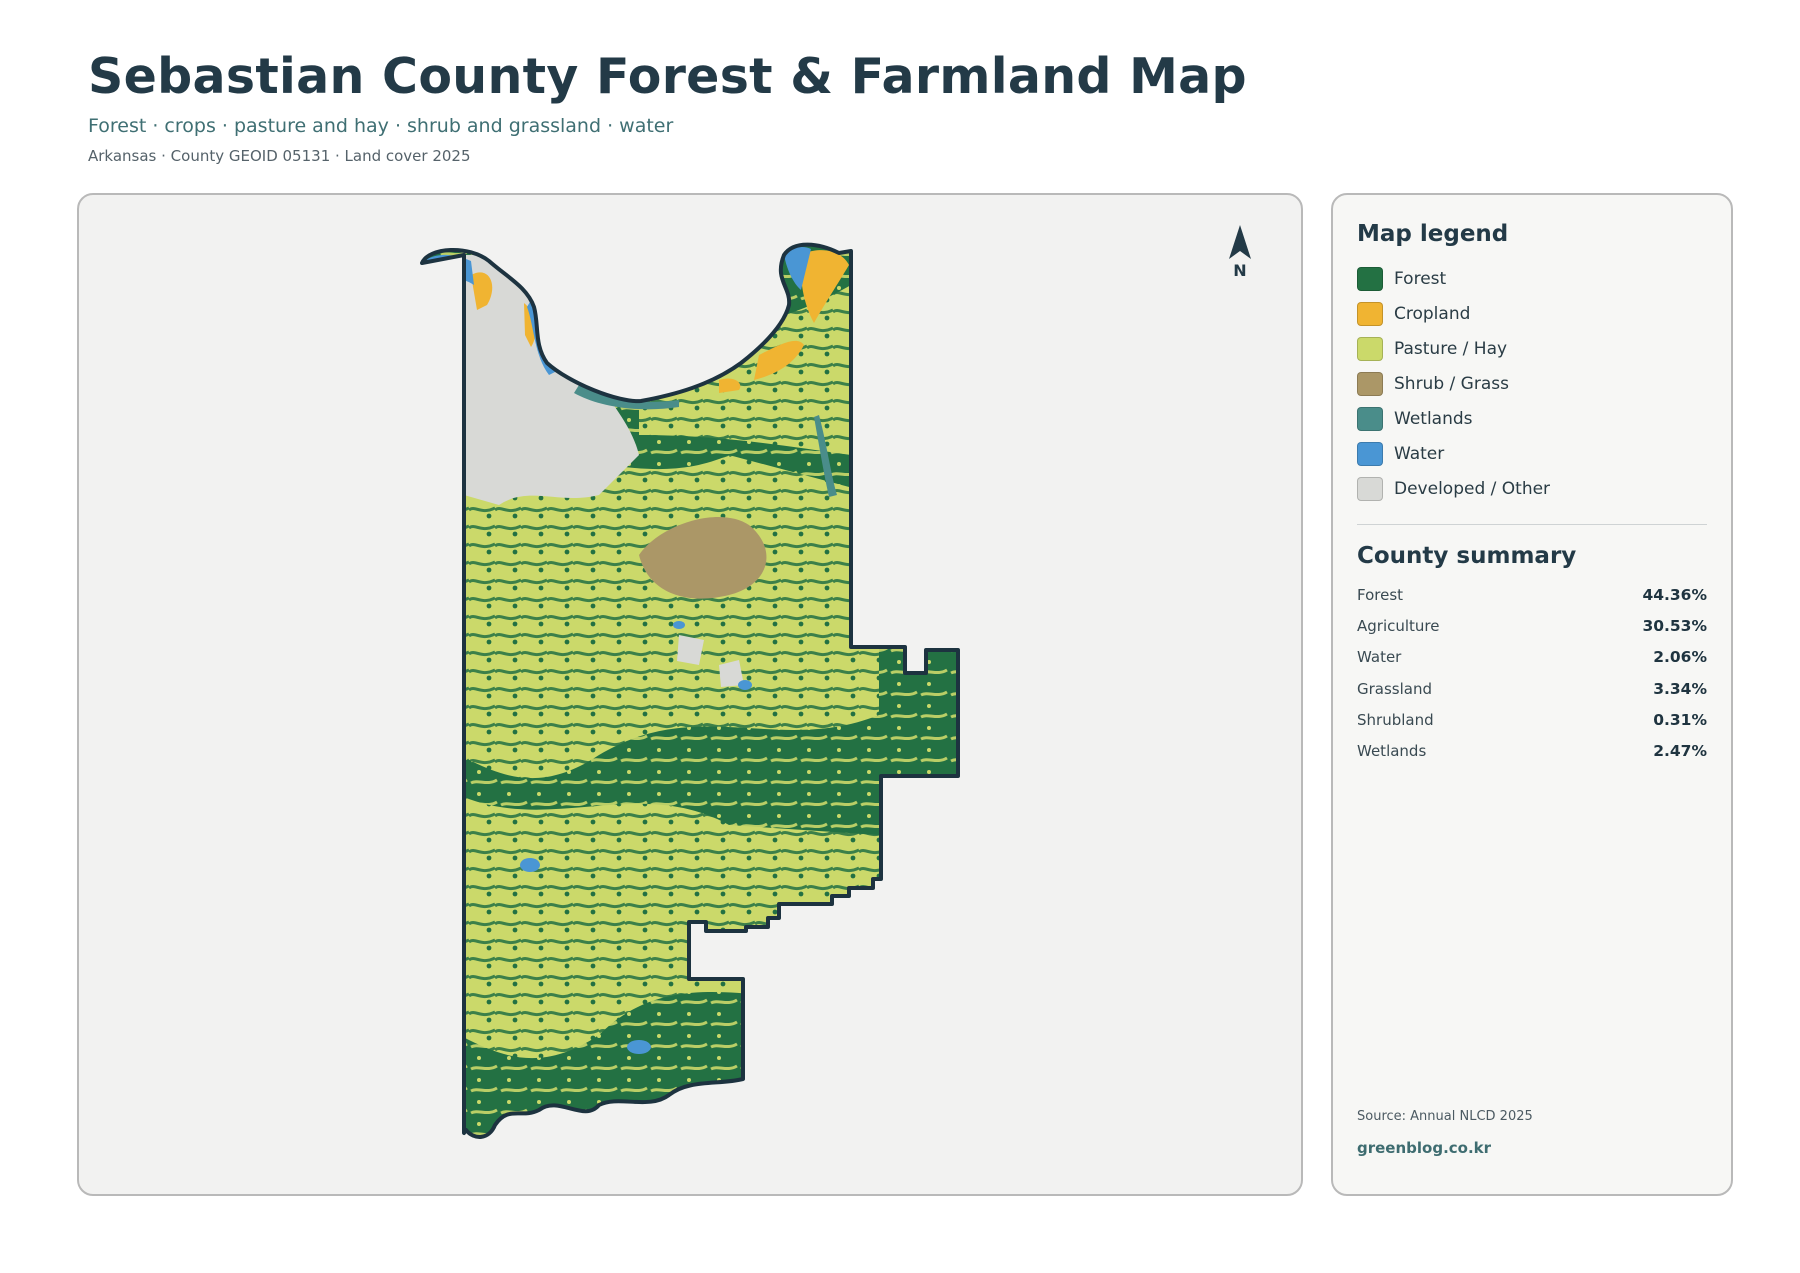  What do you see at coordinates (667, 76) in the screenshot?
I see `page-title: Sebastian County Forest & Farmland Map` at bounding box center [667, 76].